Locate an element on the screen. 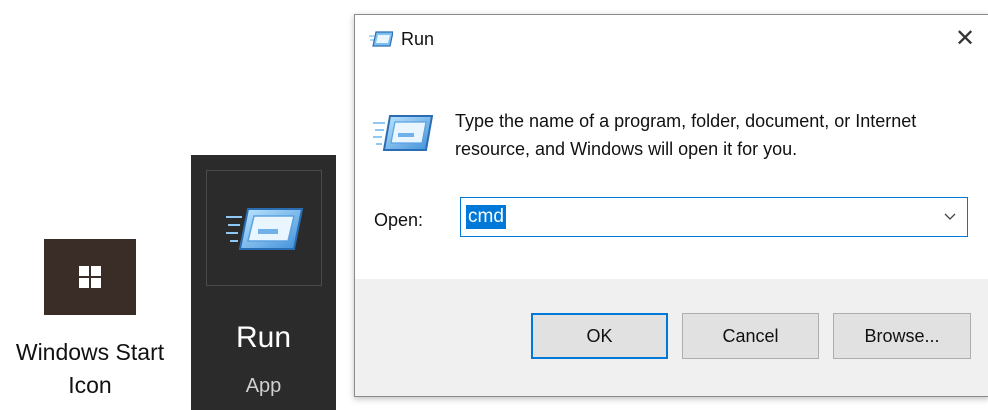 This screenshot has height=410, width=988. run-app-tile: Run App is located at coordinates (263, 282).